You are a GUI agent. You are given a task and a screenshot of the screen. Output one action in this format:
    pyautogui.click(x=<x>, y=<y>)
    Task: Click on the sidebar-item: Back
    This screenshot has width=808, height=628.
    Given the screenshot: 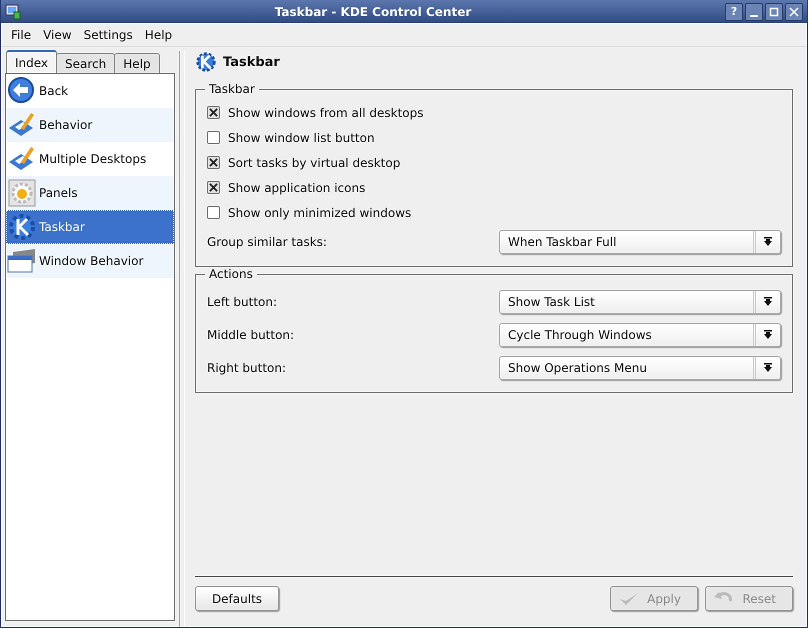 What is the action you would take?
    pyautogui.click(x=90, y=91)
    